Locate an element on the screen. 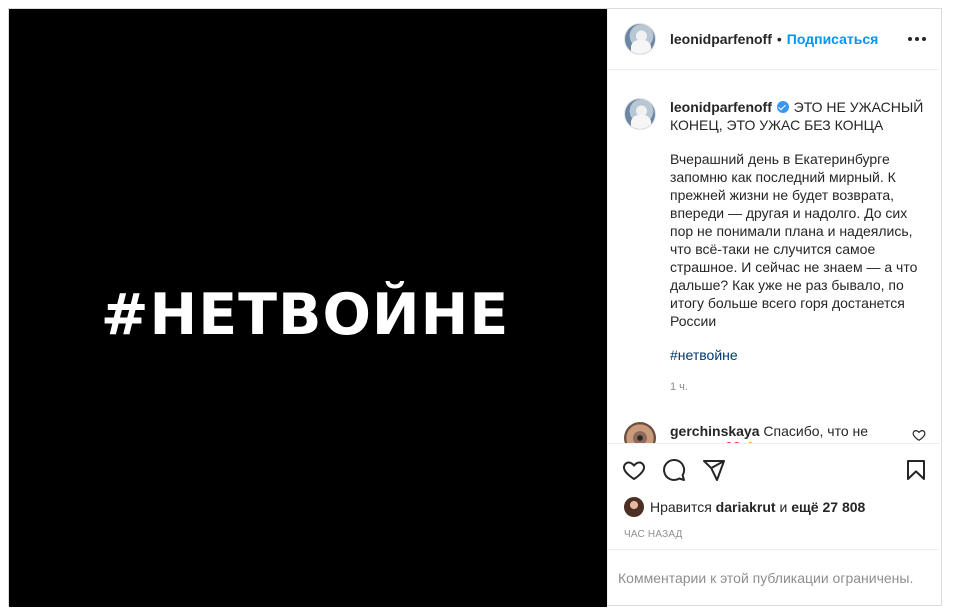 The image size is (953, 615). caption-username: leonidparfenoff is located at coordinates (721, 107).